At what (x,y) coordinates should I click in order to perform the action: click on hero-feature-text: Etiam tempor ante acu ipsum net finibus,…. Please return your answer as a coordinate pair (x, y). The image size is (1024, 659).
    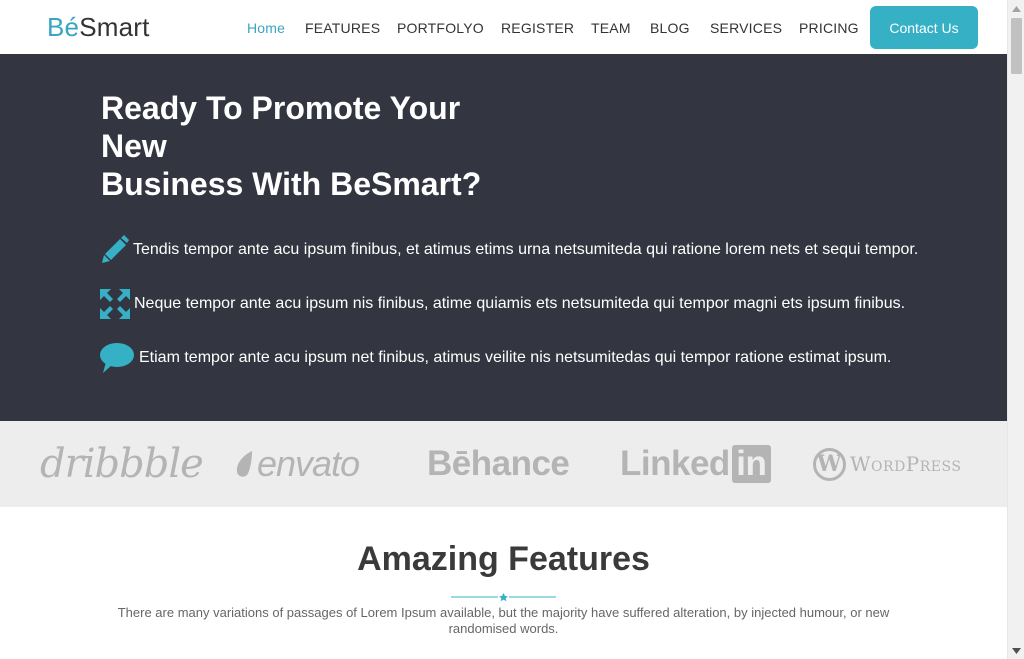
    Looking at the image, I should click on (515, 357).